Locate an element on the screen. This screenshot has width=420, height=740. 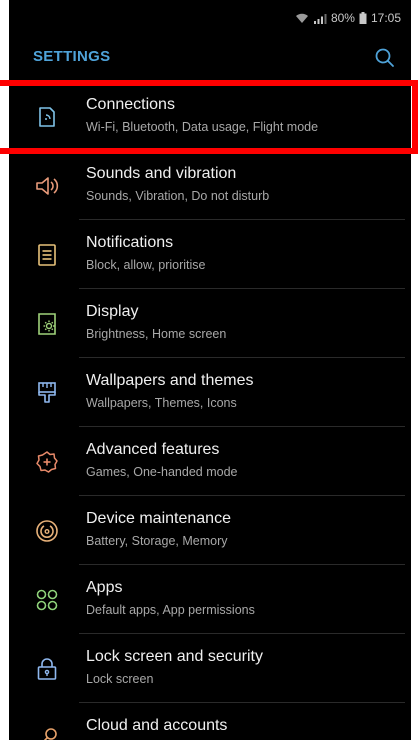
settings-item-subtitle: Lock screen is located at coordinates (120, 679).